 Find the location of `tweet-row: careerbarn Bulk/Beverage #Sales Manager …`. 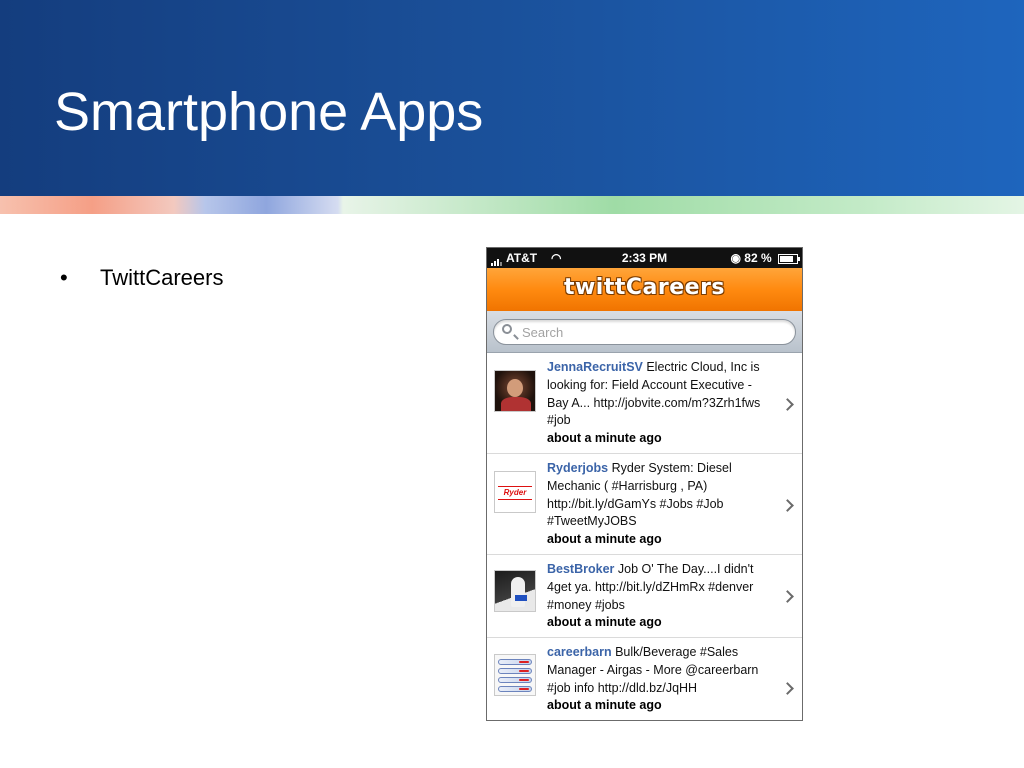

tweet-row: careerbarn Bulk/Beverage #Sales Manager … is located at coordinates (644, 679).